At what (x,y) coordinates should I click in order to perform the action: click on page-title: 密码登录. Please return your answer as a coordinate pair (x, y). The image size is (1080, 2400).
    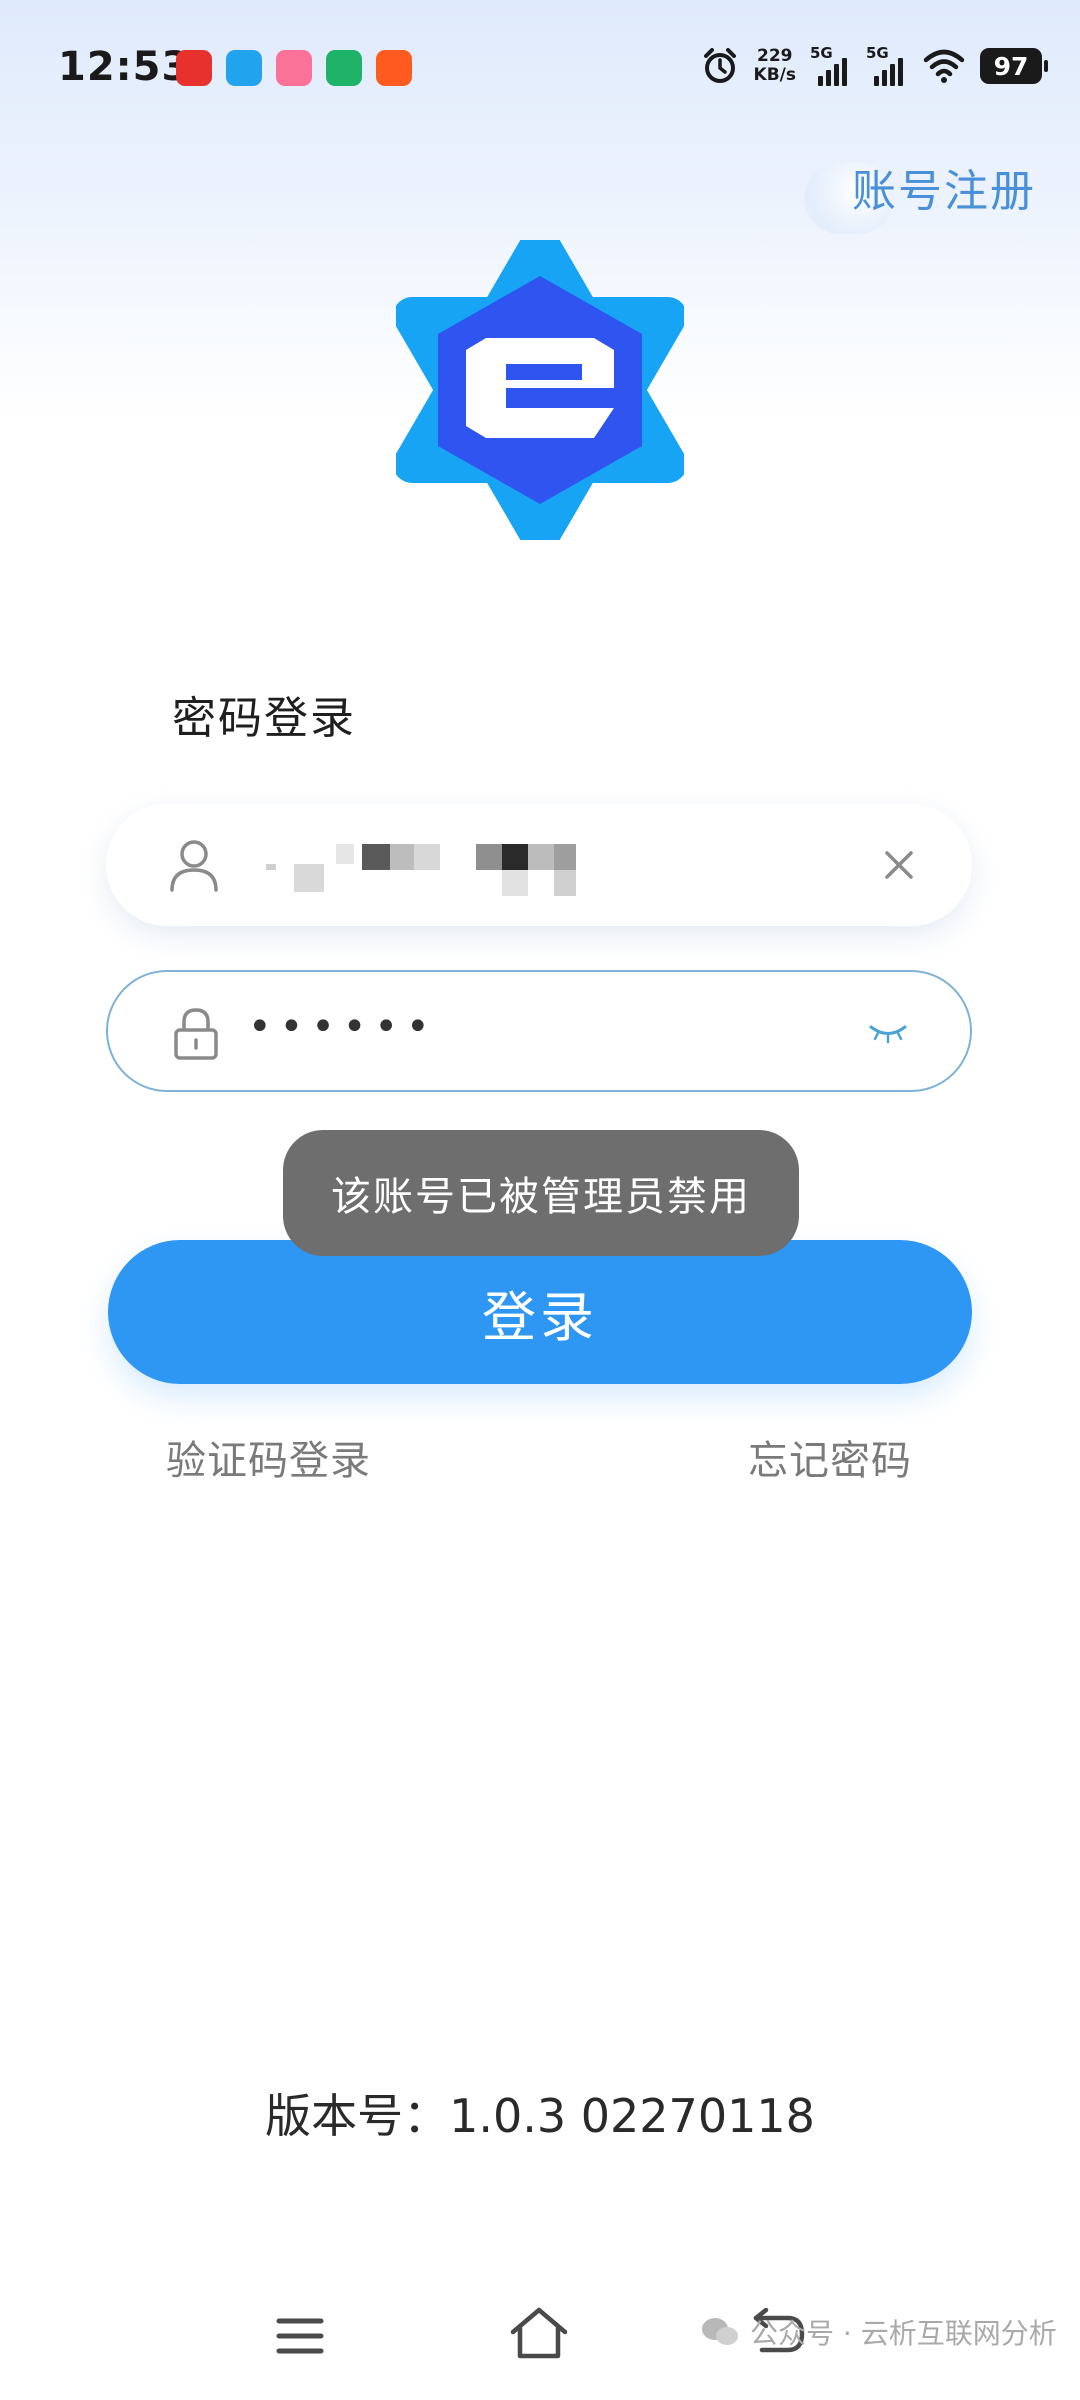
    Looking at the image, I should click on (264, 718).